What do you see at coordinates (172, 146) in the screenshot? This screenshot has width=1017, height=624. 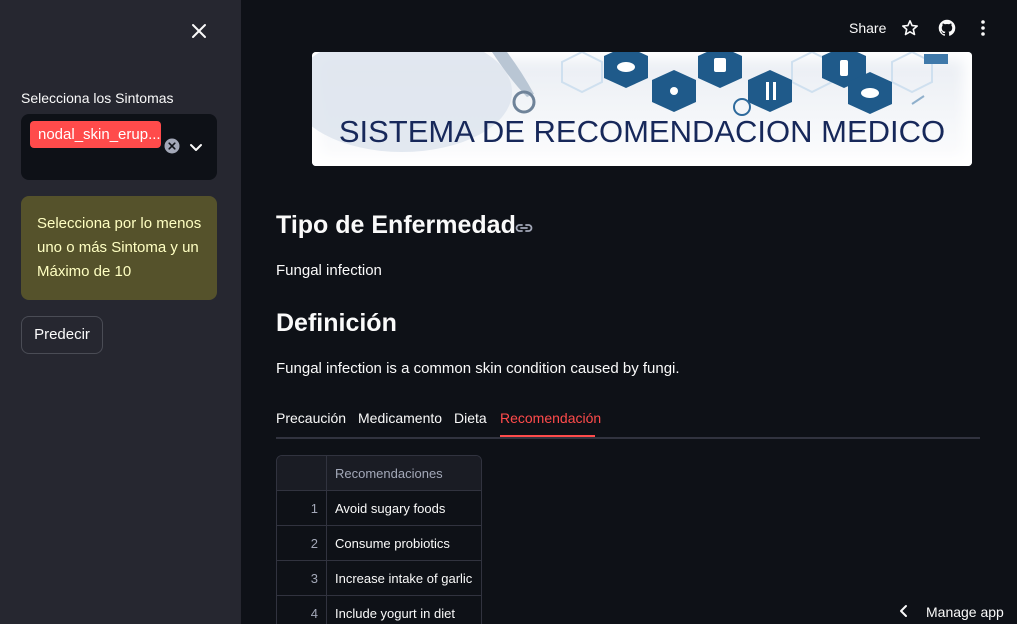 I see `clear-selection-icon` at bounding box center [172, 146].